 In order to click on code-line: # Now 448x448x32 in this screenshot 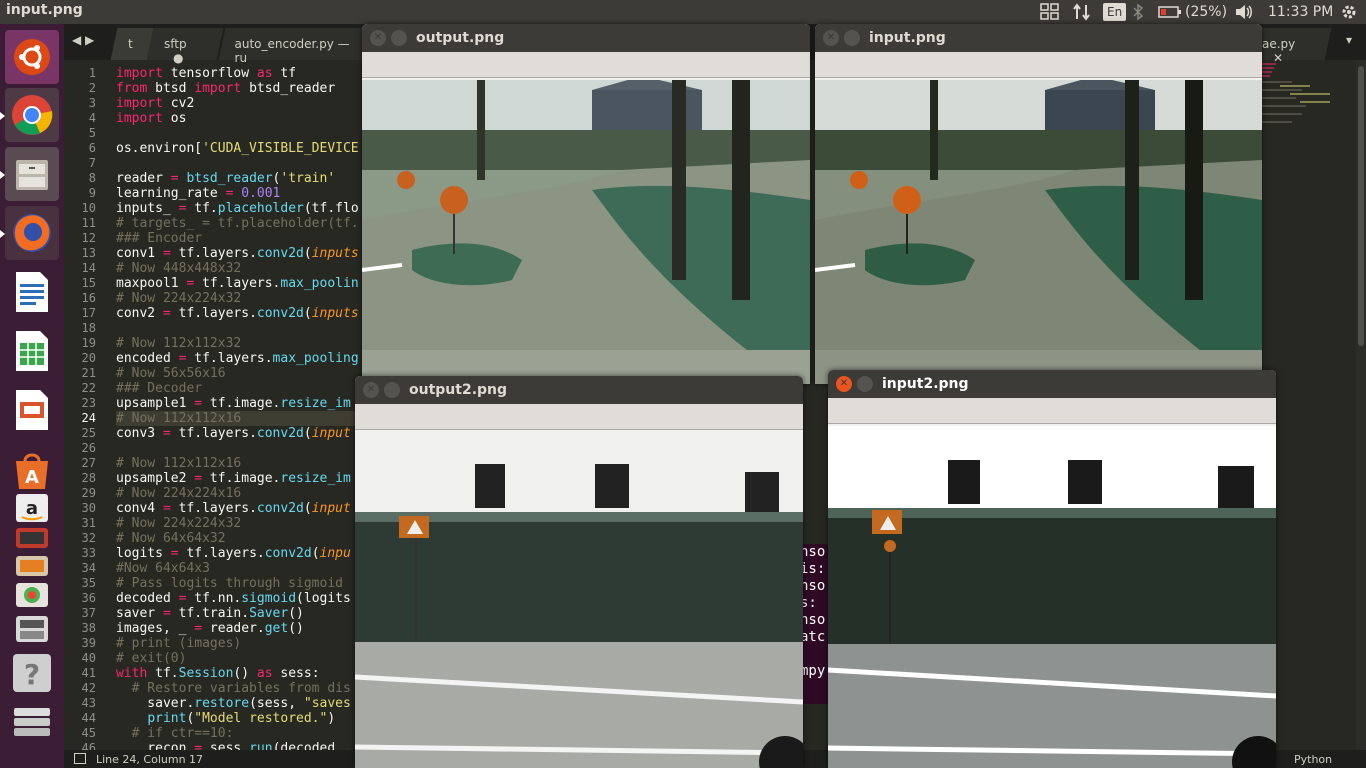, I will do `click(178, 268)`.